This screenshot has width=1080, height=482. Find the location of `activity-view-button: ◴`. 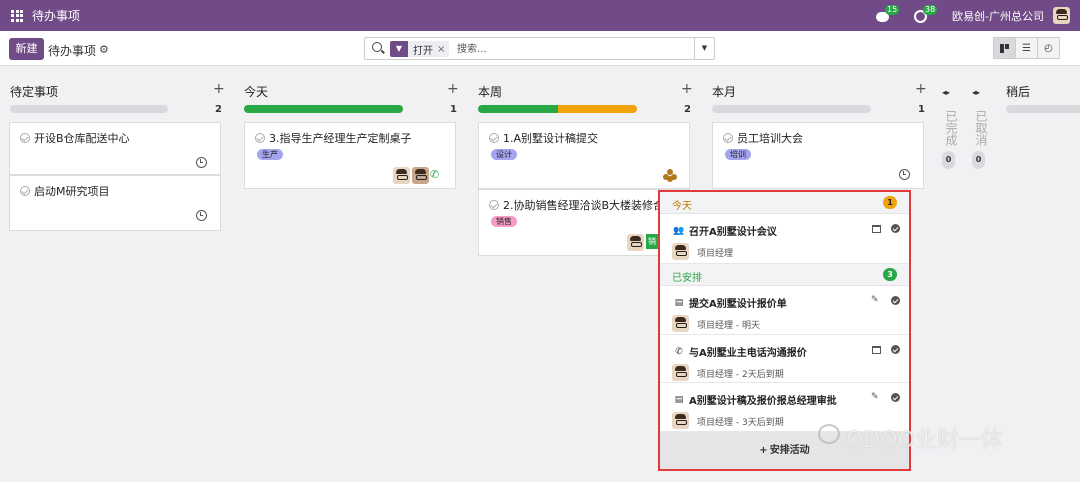

activity-view-button: ◴ is located at coordinates (1048, 48).